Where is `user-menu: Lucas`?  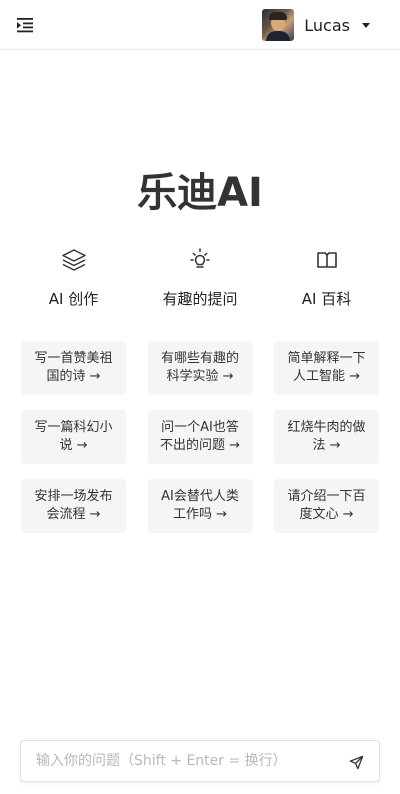
user-menu: Lucas is located at coordinates (316, 25).